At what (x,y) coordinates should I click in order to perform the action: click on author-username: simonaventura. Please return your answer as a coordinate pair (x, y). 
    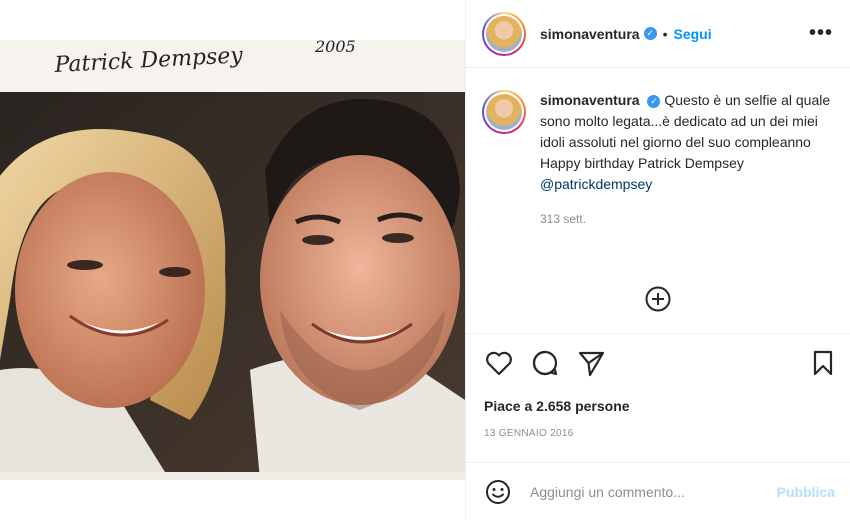
    Looking at the image, I should click on (590, 34).